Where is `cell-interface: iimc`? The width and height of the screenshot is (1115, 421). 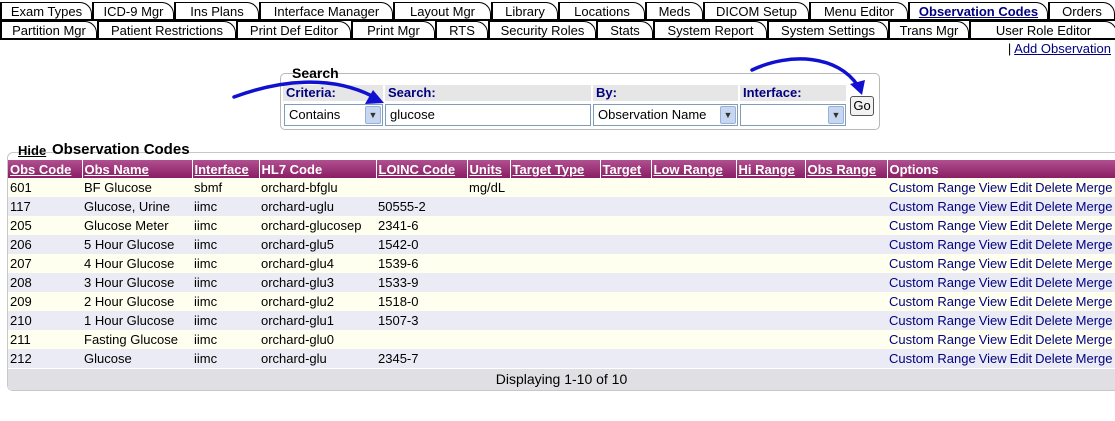
cell-interface: iimc is located at coordinates (225, 282).